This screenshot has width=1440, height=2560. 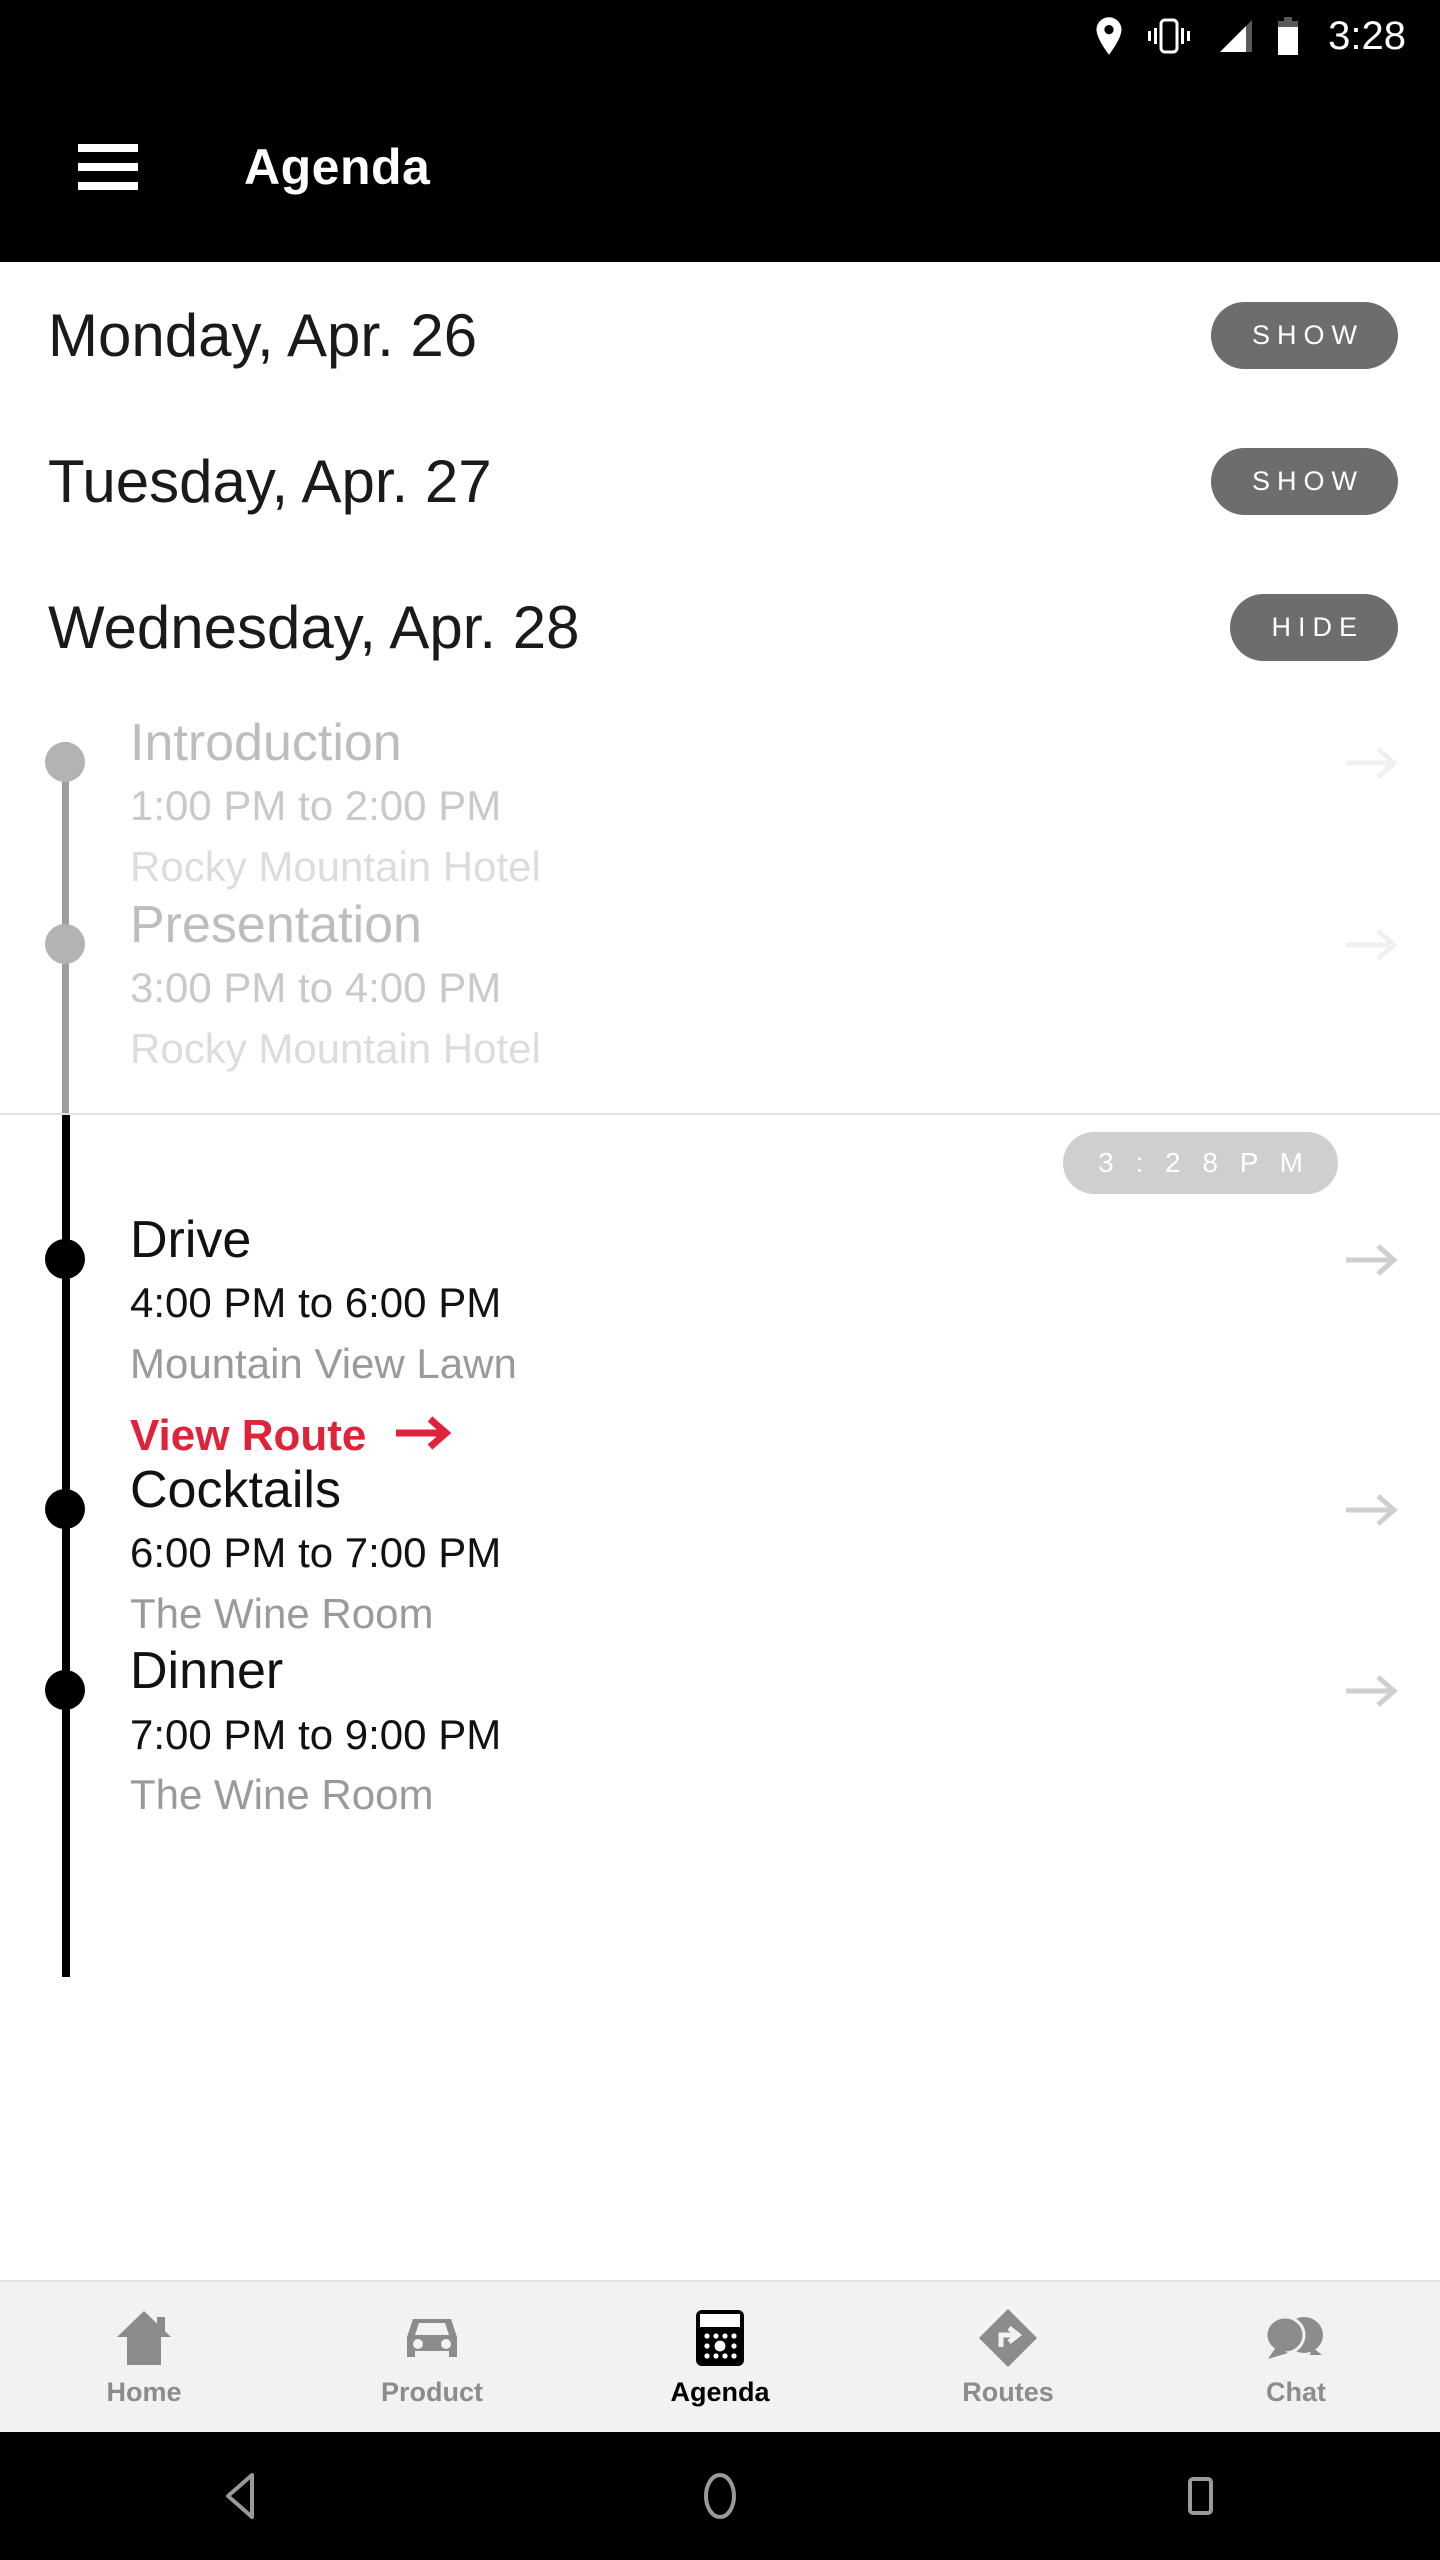 What do you see at coordinates (316, 1303) in the screenshot?
I see `agenda-item-time: 4:00 PM to 6:00 PM` at bounding box center [316, 1303].